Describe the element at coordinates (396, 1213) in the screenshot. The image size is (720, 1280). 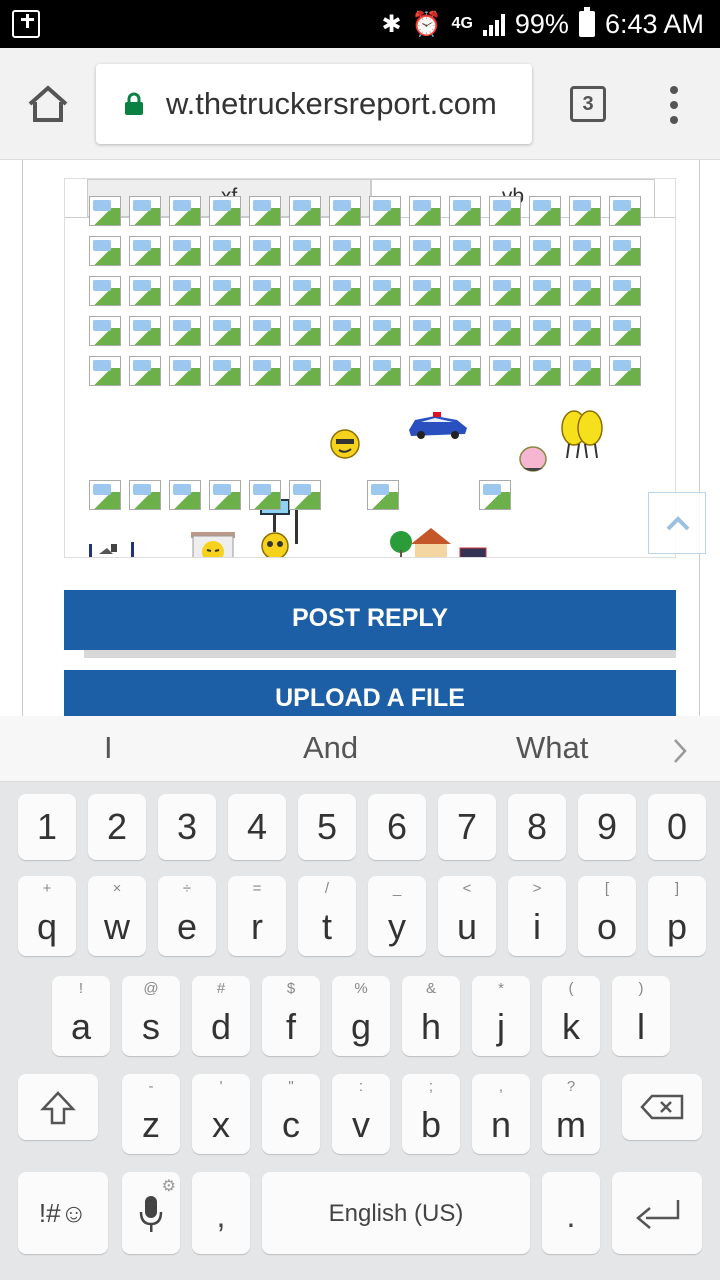
I see `space-key: English (US)` at that location.